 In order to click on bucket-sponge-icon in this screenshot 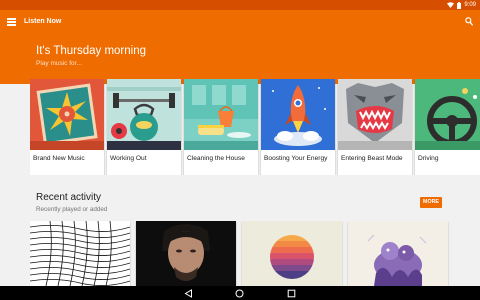, I will do `click(221, 114)`.